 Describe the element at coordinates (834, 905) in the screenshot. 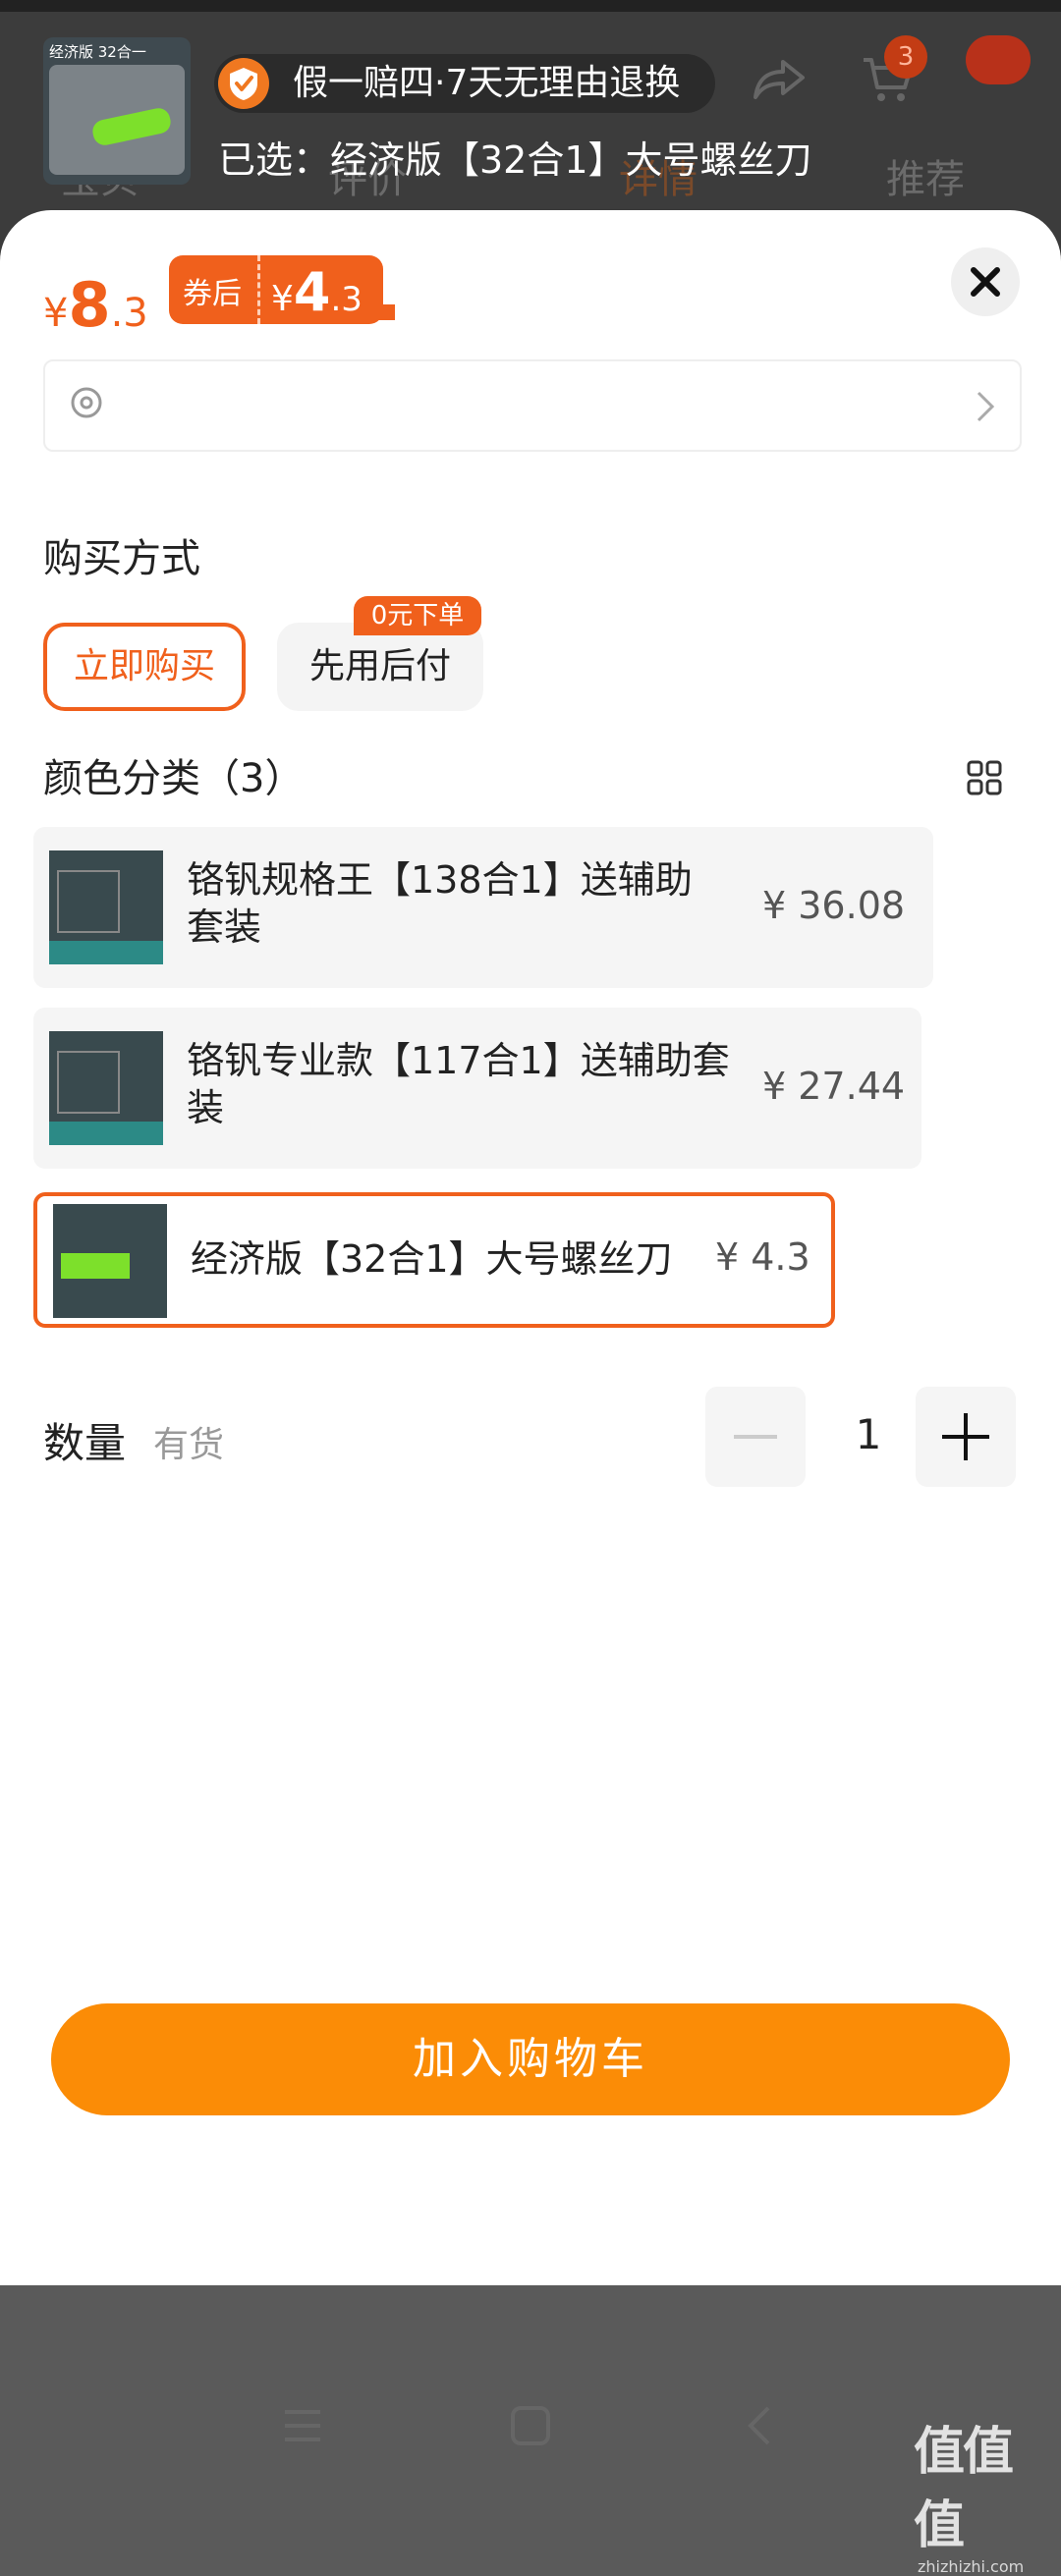

I see `sku-price: ¥ 36.08` at that location.